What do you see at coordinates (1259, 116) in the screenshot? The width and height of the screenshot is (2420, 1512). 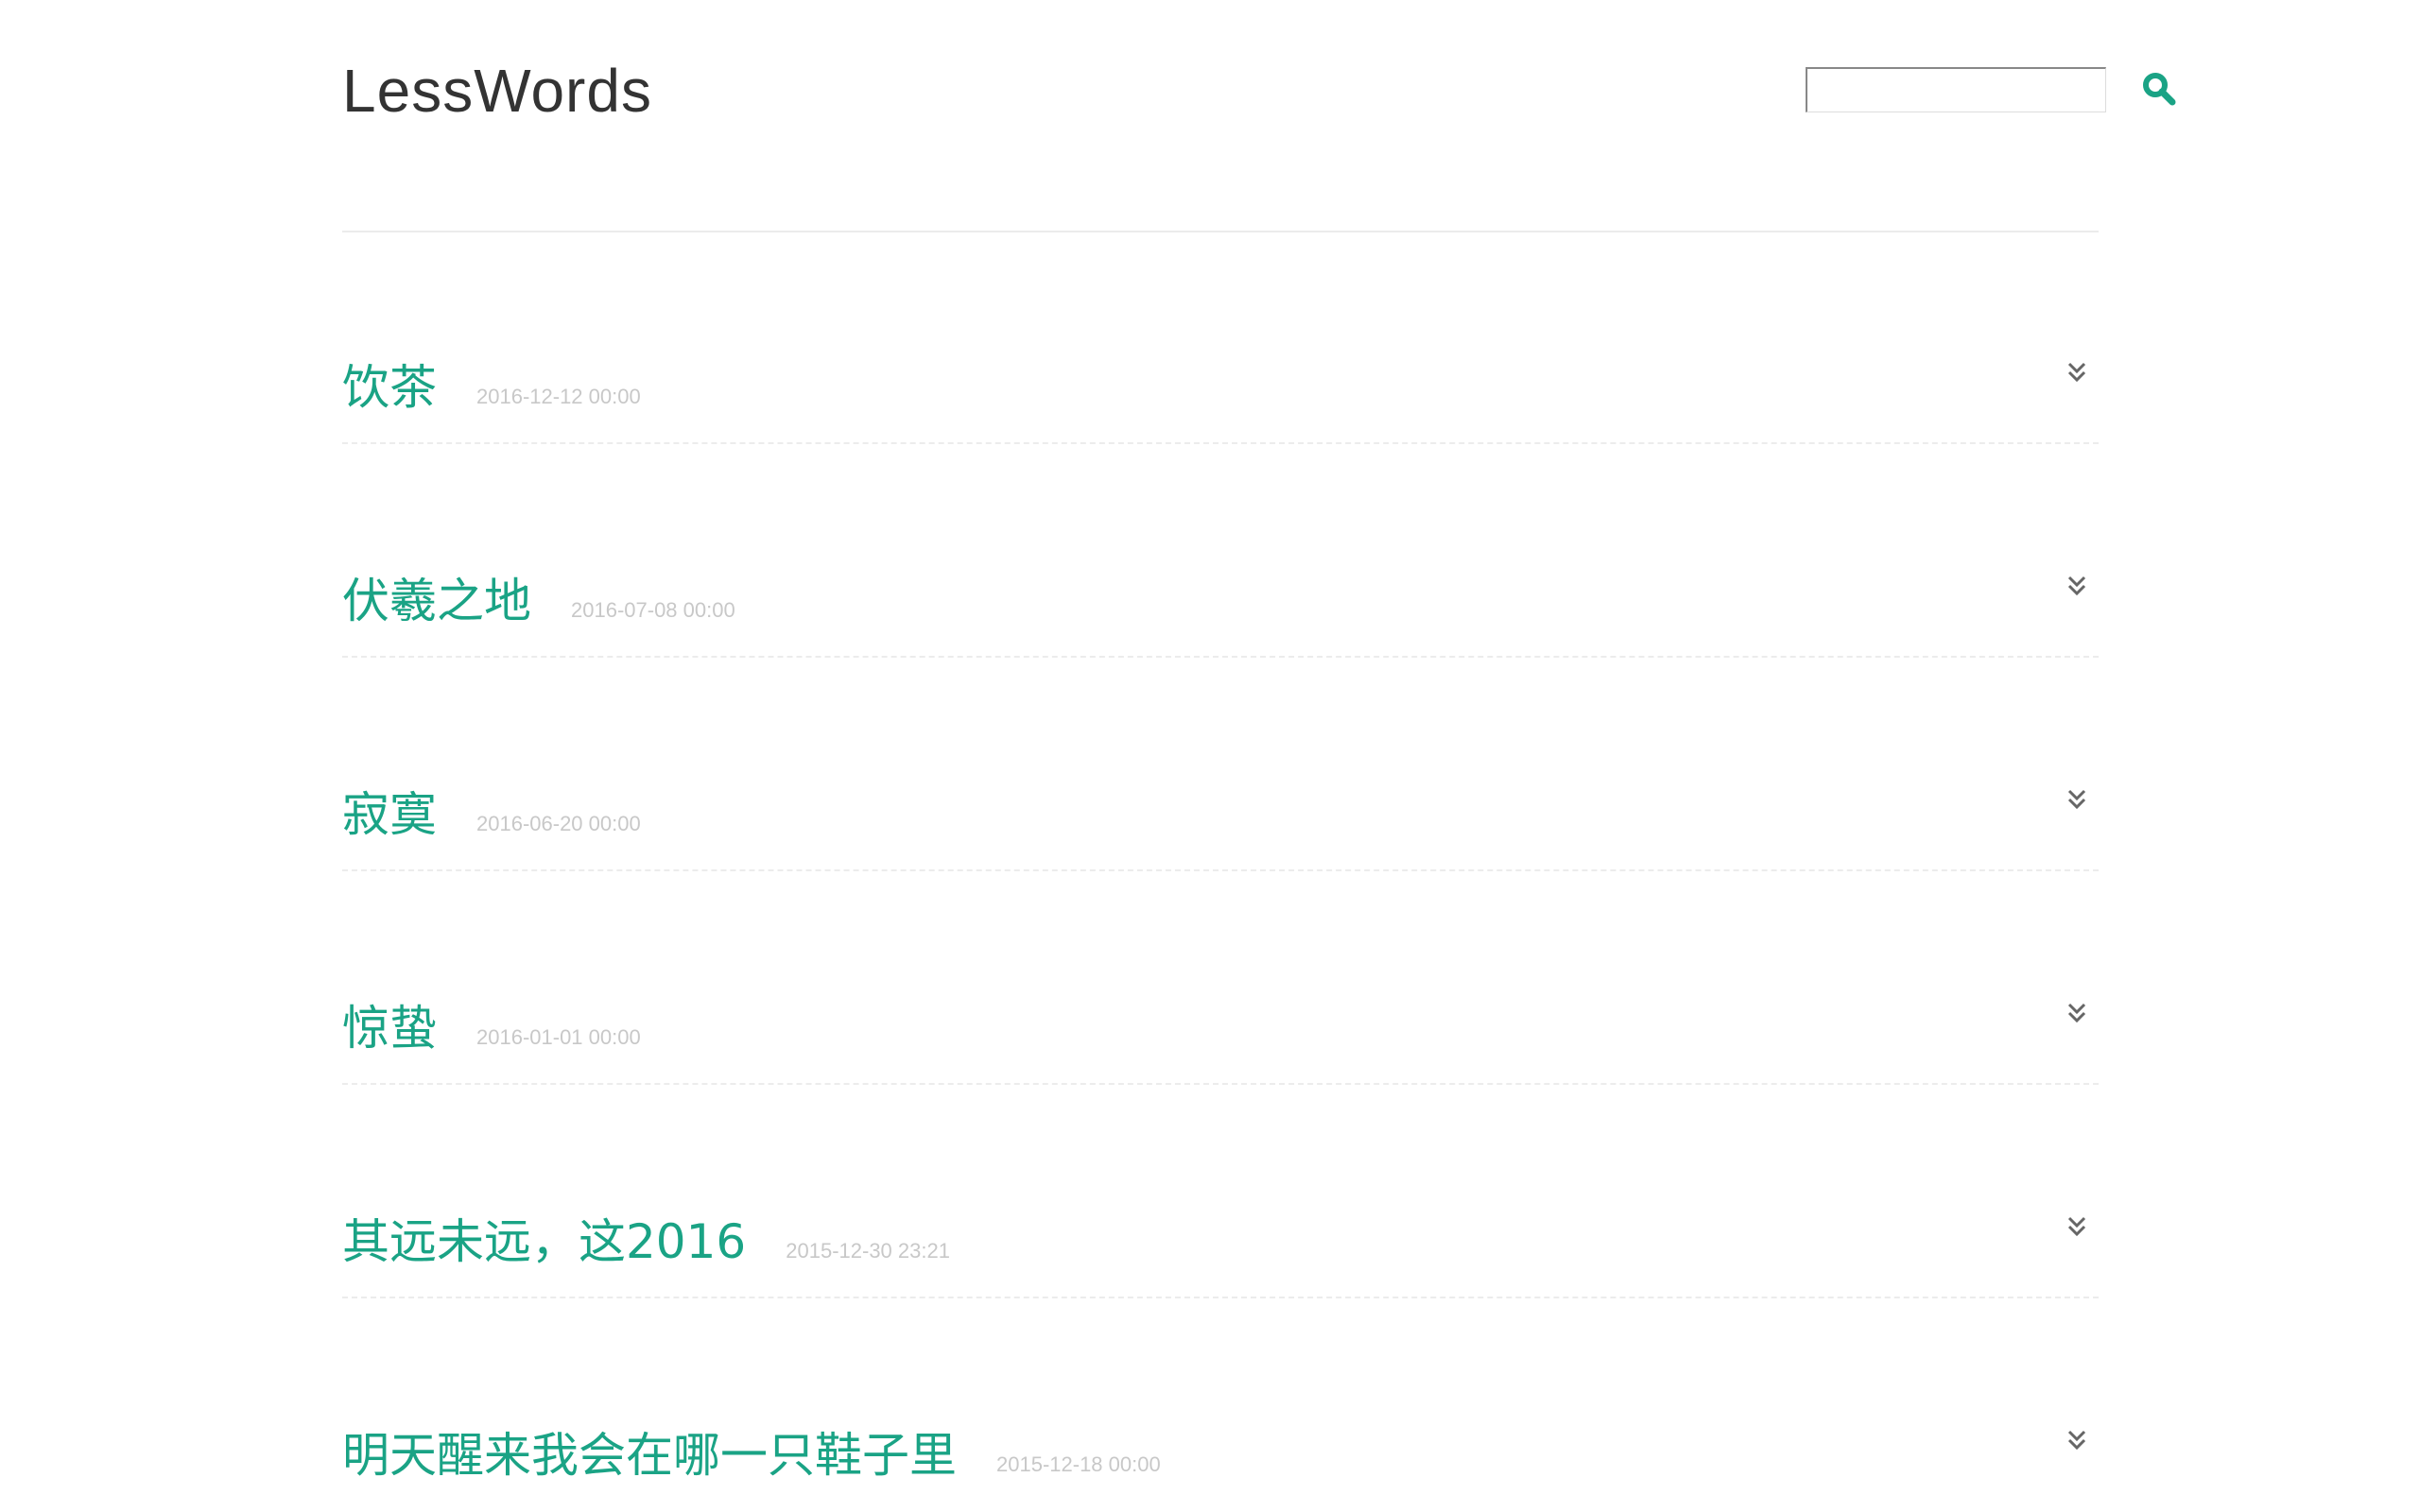 I see `site-header: LessWords` at bounding box center [1259, 116].